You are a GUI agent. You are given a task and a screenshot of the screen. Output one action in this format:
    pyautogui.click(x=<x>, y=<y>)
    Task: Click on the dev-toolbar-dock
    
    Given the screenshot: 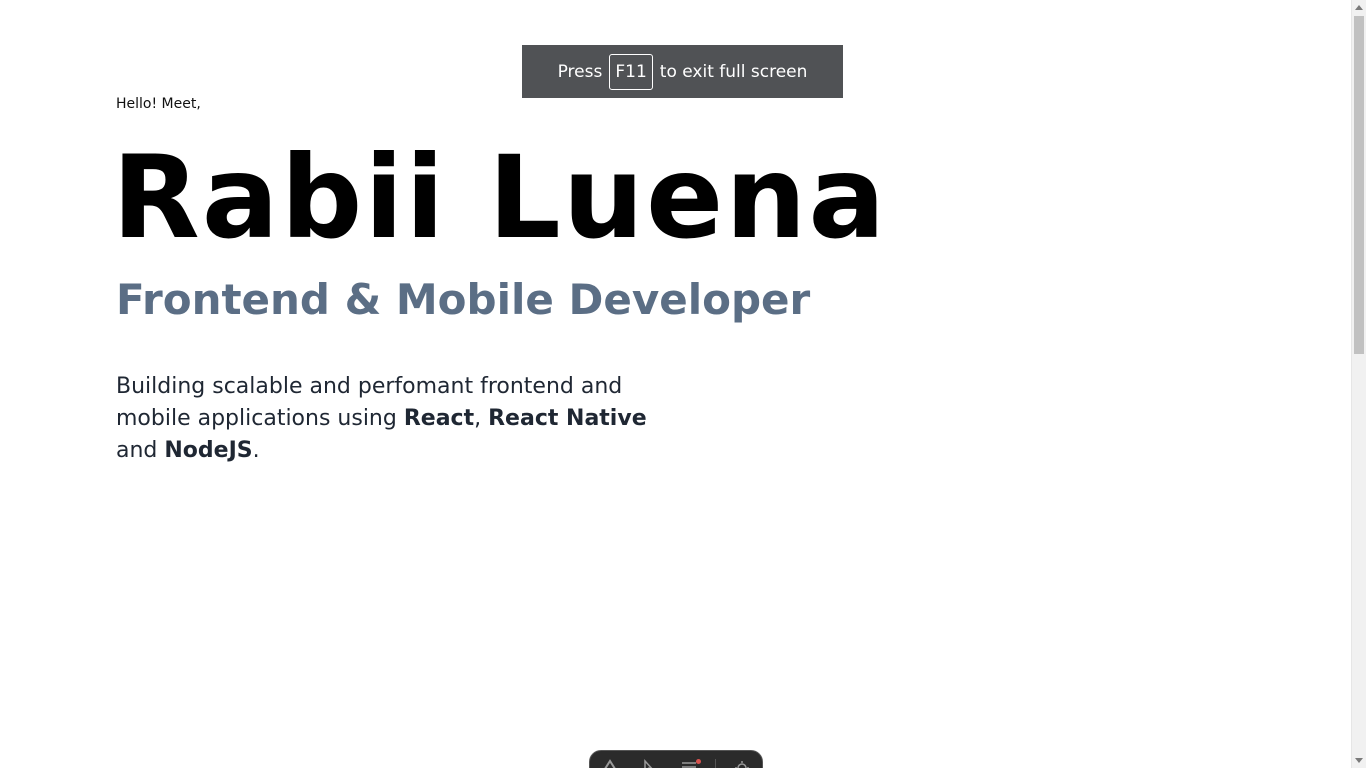 What is the action you would take?
    pyautogui.click(x=676, y=759)
    